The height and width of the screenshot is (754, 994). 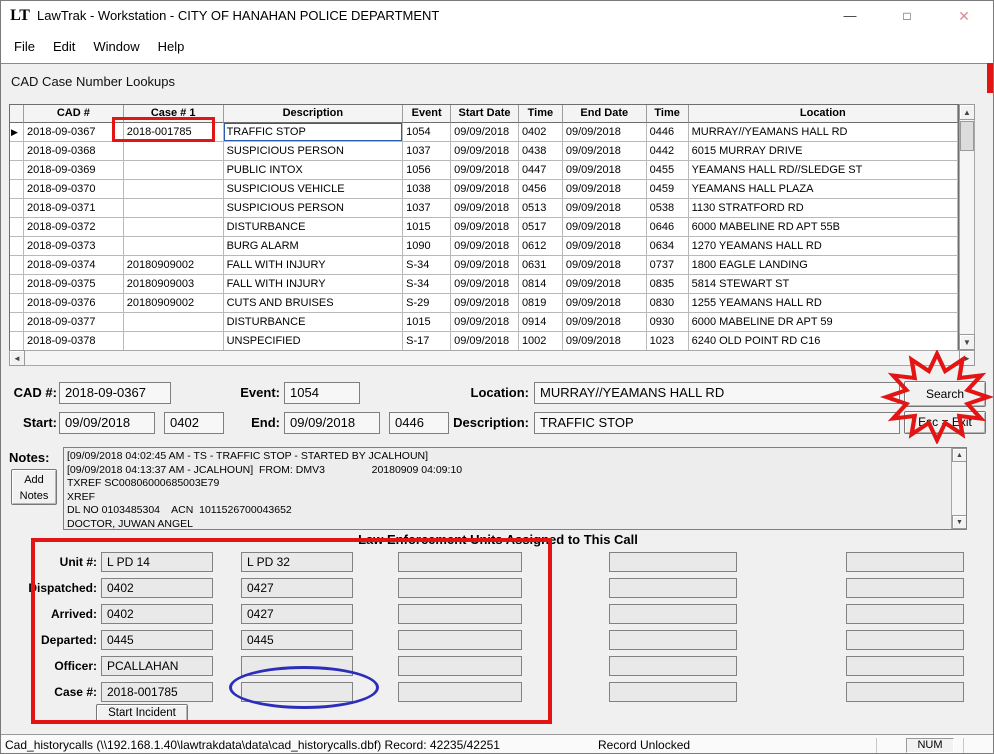 What do you see at coordinates (313, 246) in the screenshot?
I see `table-cell: BURG ALARM` at bounding box center [313, 246].